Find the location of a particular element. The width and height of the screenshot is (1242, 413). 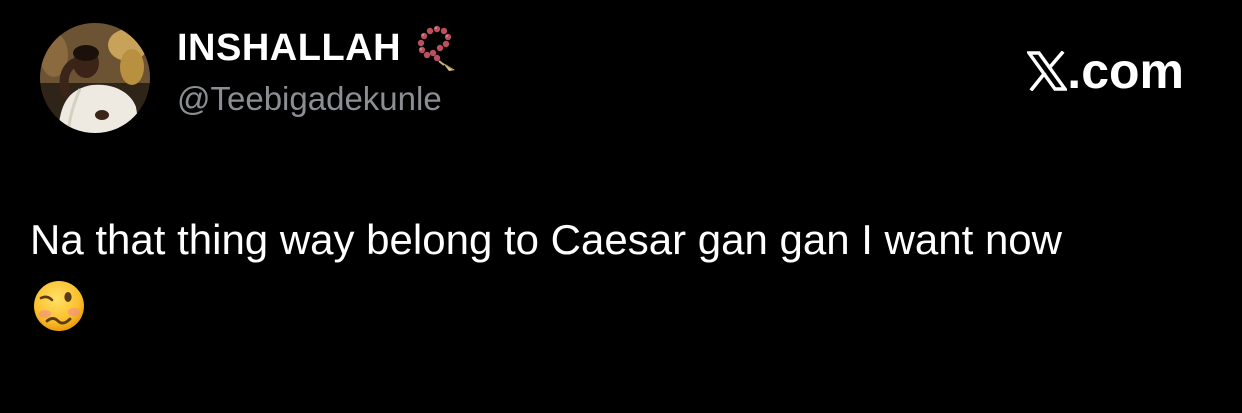

author-handle: @Teebigadekunle is located at coordinates (309, 99).